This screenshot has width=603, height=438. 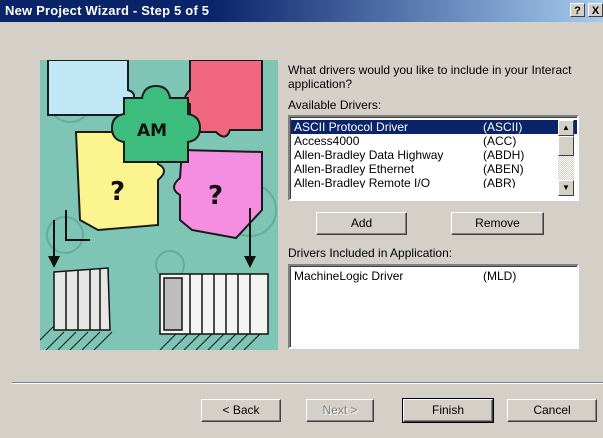 I want to click on close-button: X, so click(x=595, y=10).